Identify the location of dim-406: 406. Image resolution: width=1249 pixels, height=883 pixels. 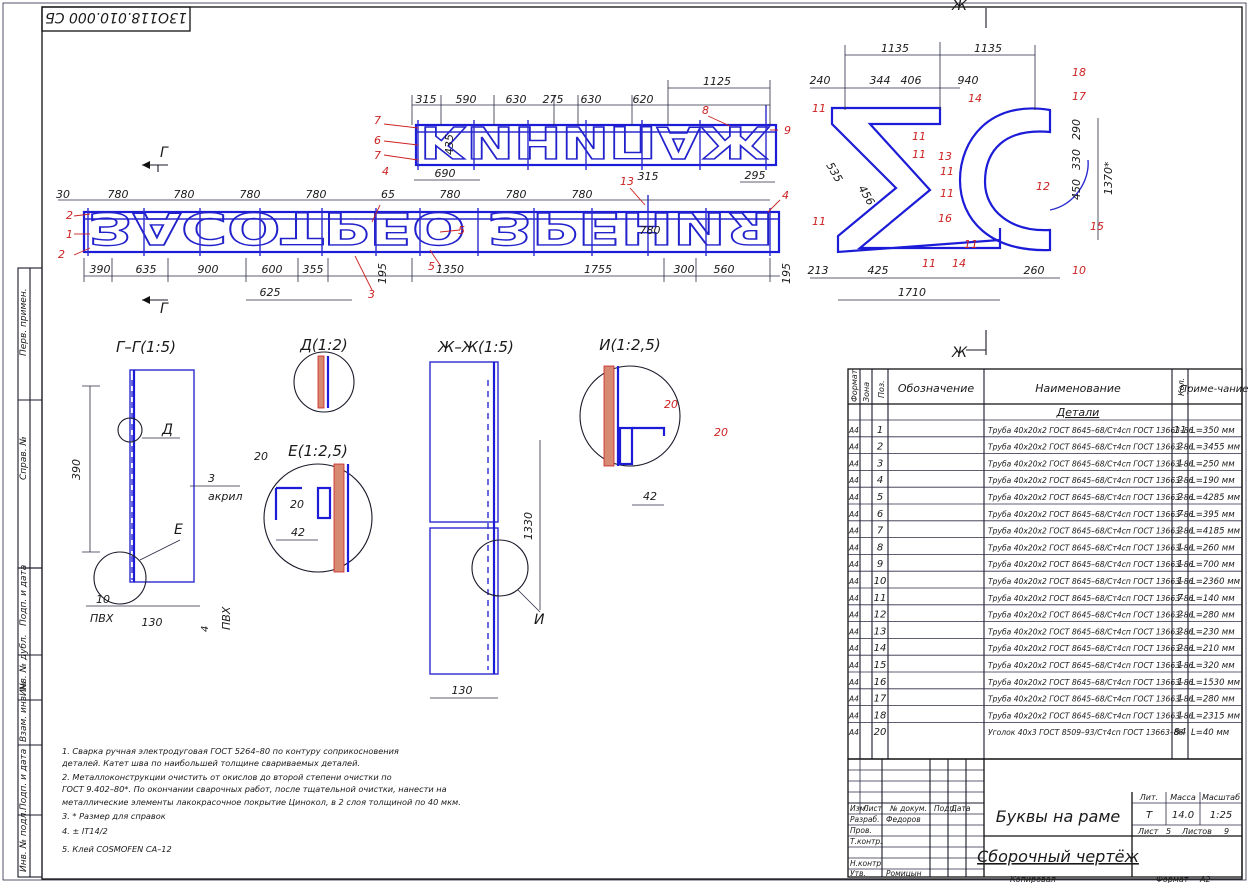
(911, 80).